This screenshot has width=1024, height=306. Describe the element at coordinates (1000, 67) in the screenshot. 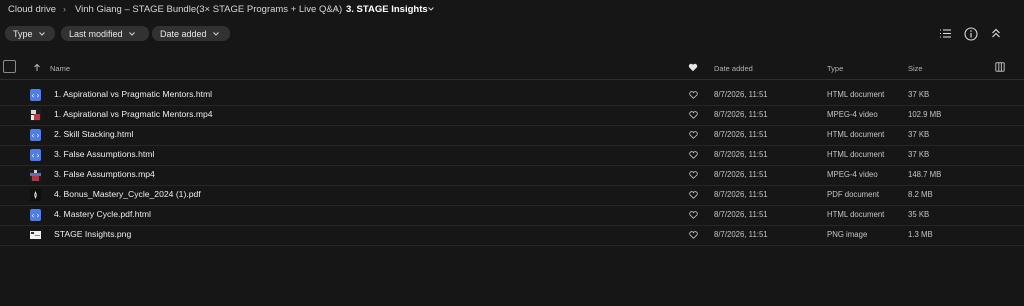

I see `column-settings-icon` at that location.